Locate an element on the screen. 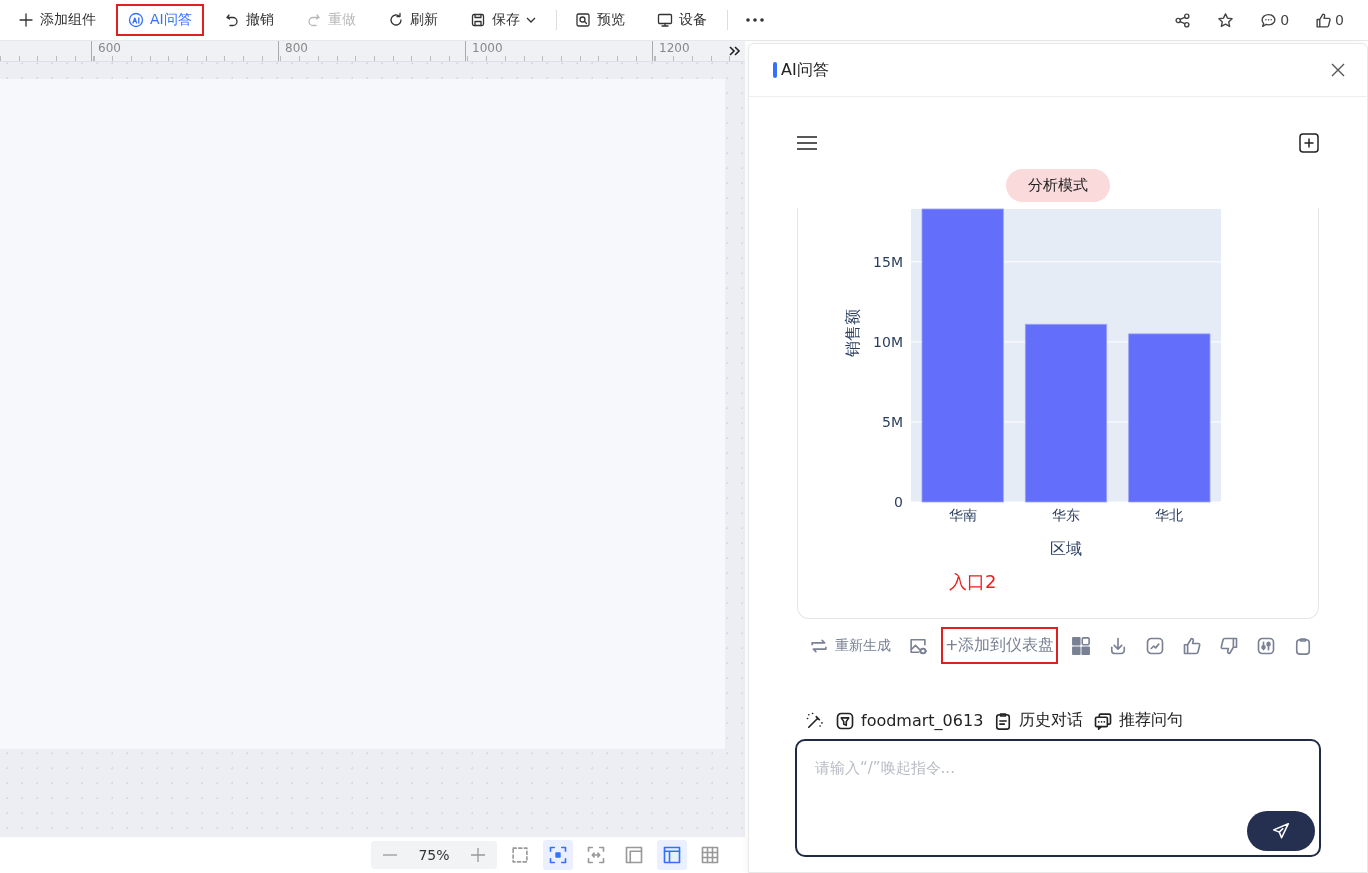  focus-frame-icon is located at coordinates (558, 855).